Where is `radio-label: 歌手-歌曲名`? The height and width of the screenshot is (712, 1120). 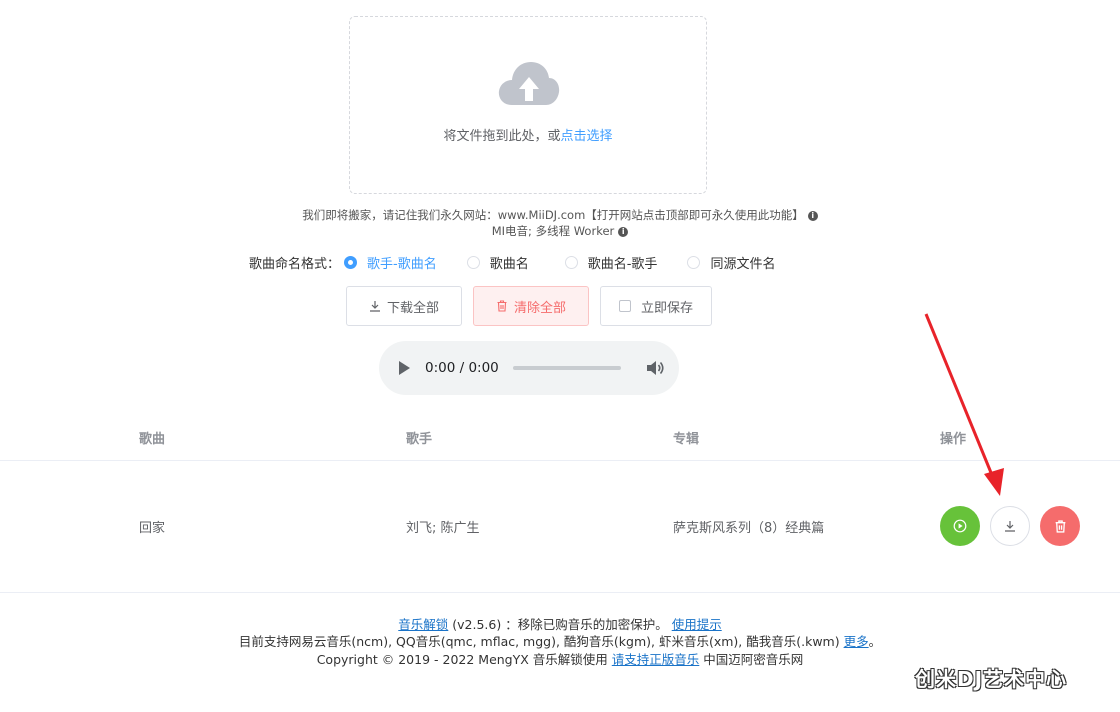
radio-label: 歌手-歌曲名 is located at coordinates (402, 264).